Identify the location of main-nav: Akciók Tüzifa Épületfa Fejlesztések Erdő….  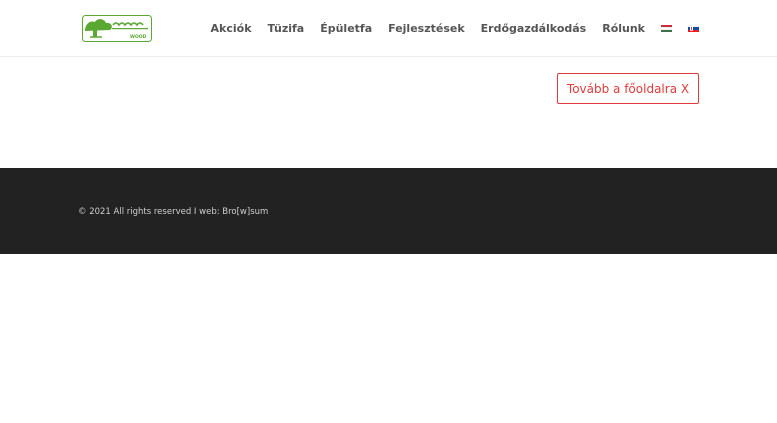
(455, 28).